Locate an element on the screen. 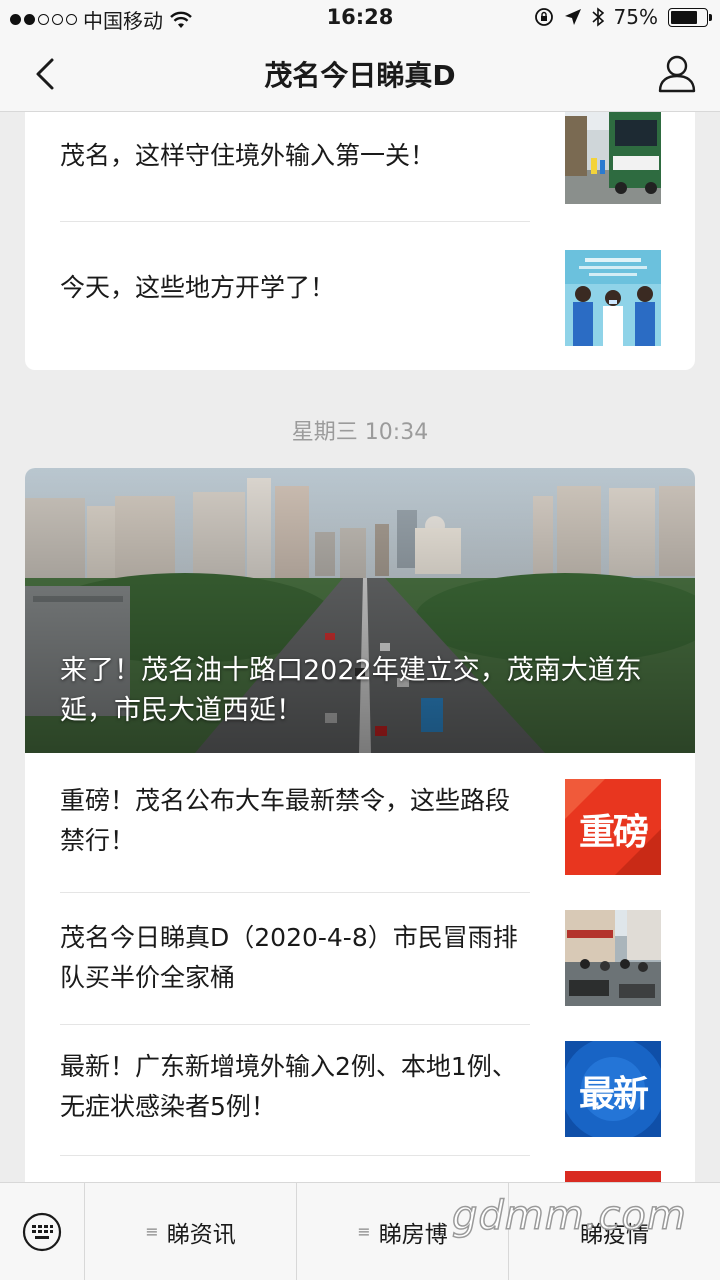  battery-fill is located at coordinates (684, 17).